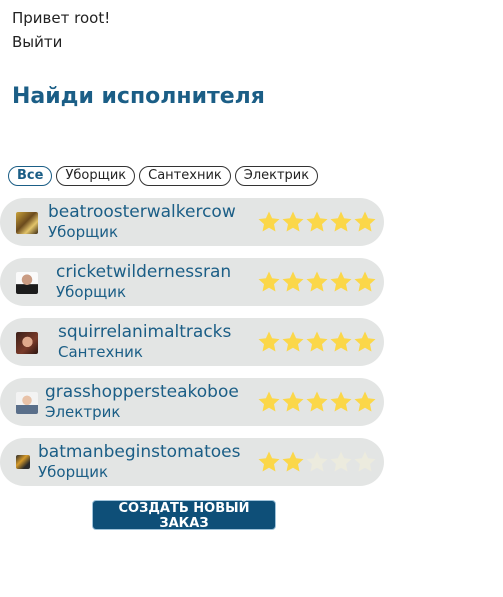 The height and width of the screenshot is (597, 503). Describe the element at coordinates (30, 176) in the screenshot. I see `filter-all: Все` at that location.